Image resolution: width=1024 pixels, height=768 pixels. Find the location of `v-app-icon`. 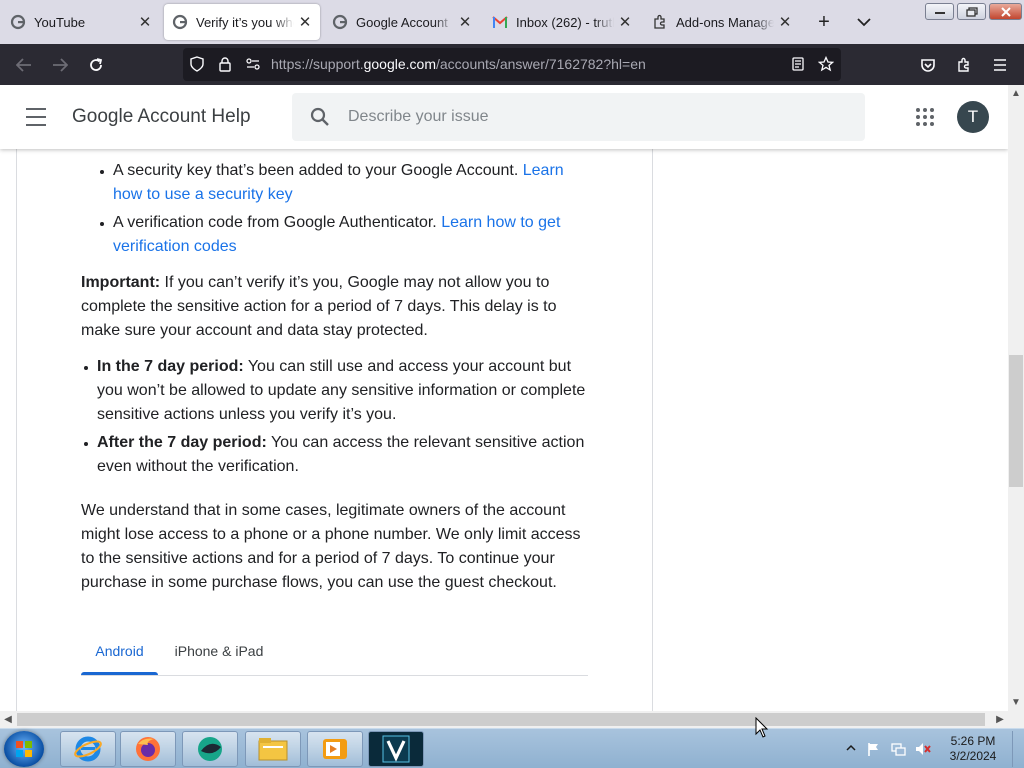

v-app-icon is located at coordinates (396, 749).